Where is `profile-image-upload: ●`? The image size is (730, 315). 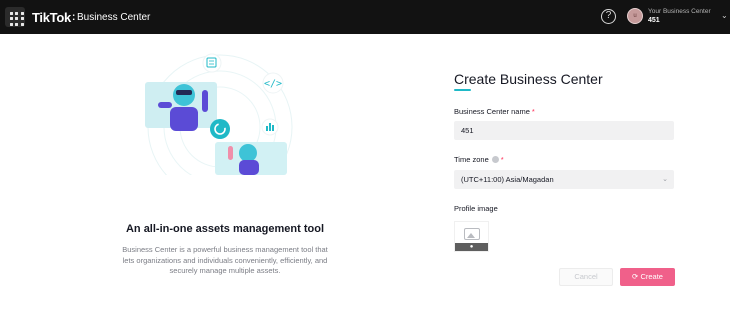 profile-image-upload: ● is located at coordinates (471, 236).